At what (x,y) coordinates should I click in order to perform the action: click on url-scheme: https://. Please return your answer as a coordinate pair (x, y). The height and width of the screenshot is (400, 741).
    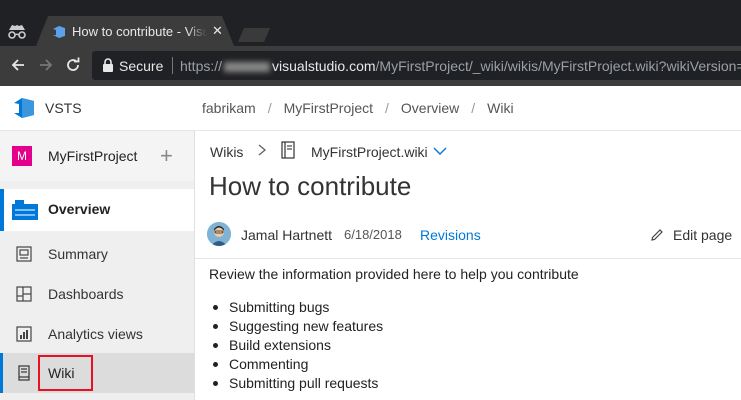
    Looking at the image, I should click on (201, 66).